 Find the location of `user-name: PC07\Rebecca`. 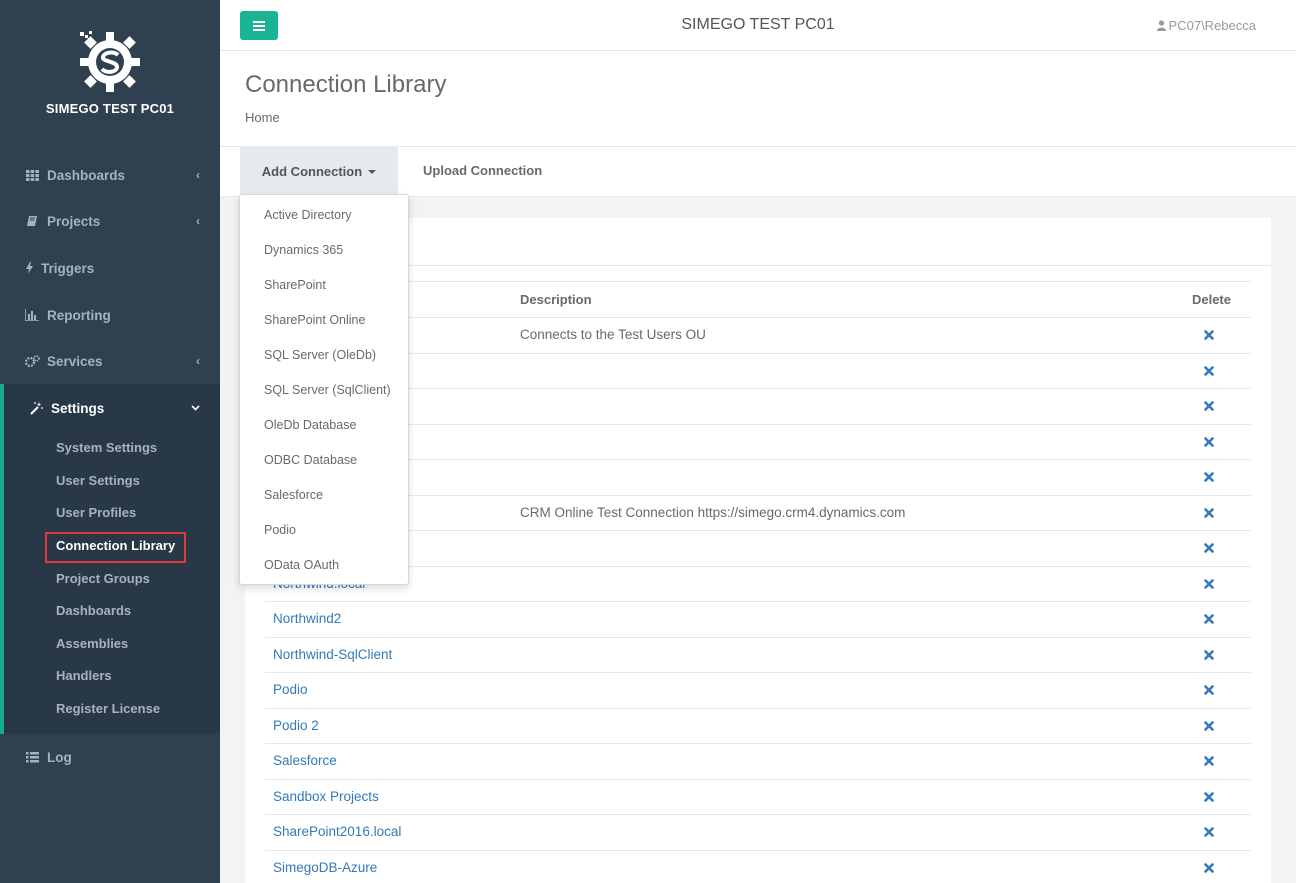

user-name: PC07\Rebecca is located at coordinates (1212, 25).